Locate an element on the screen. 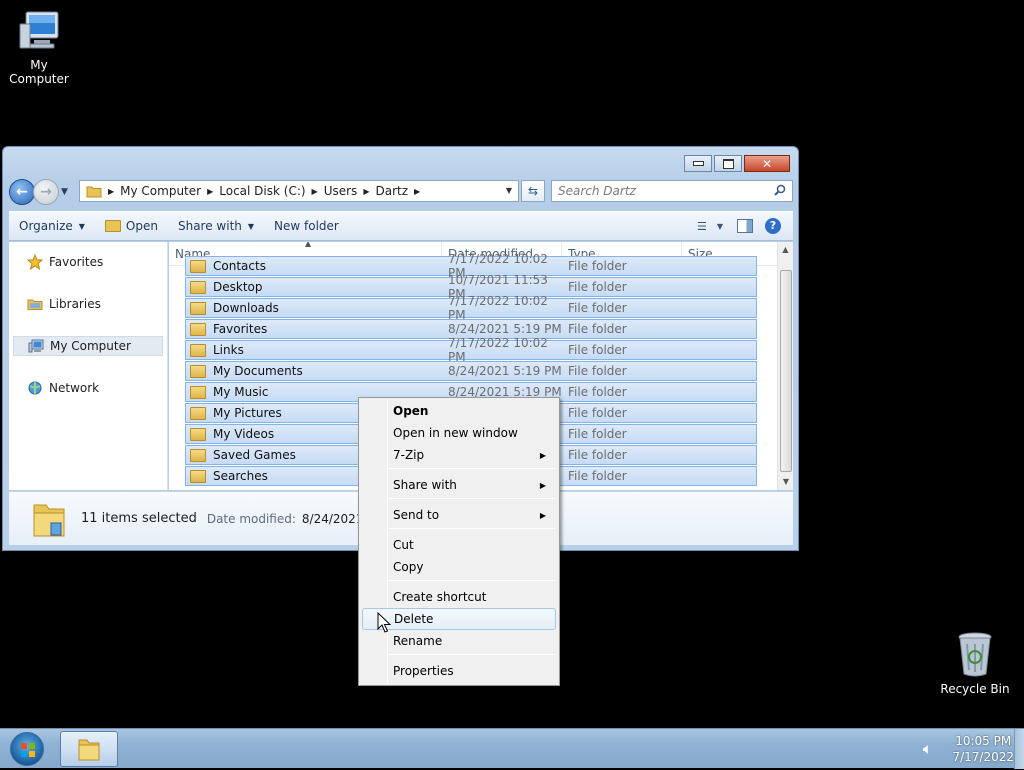  menu-item-label: Rename is located at coordinates (418, 641).